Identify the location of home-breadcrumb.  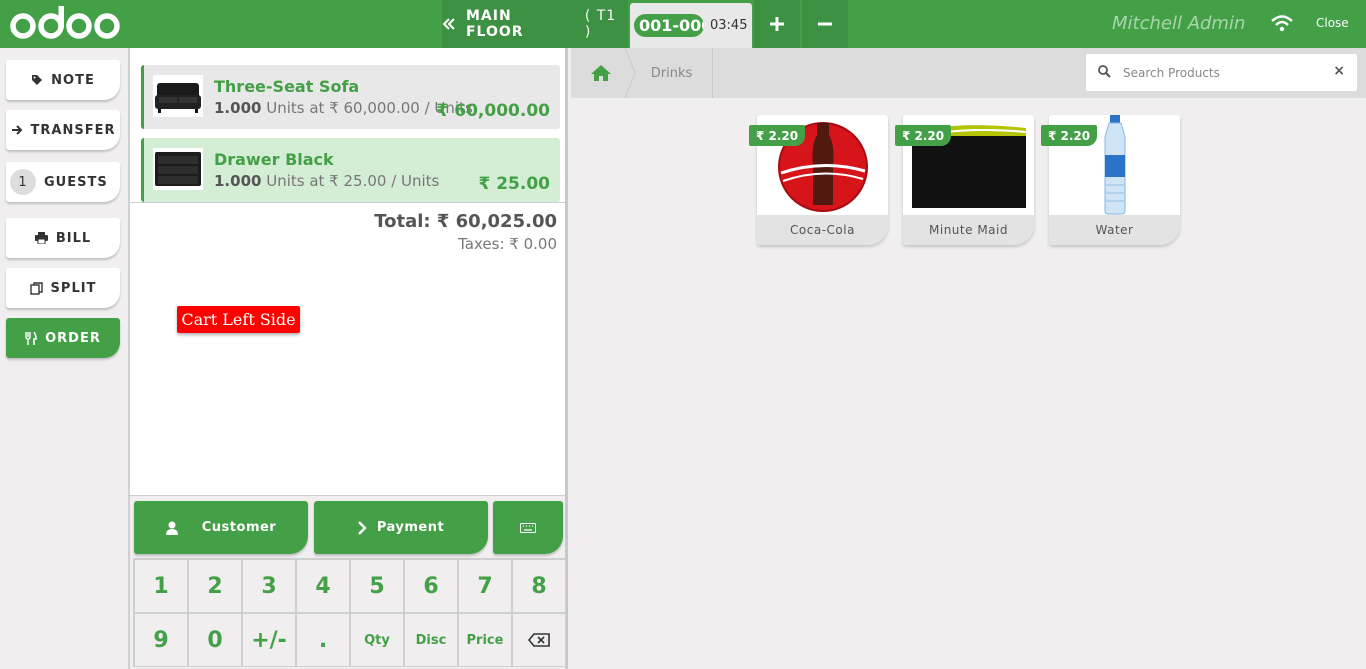
(601, 73).